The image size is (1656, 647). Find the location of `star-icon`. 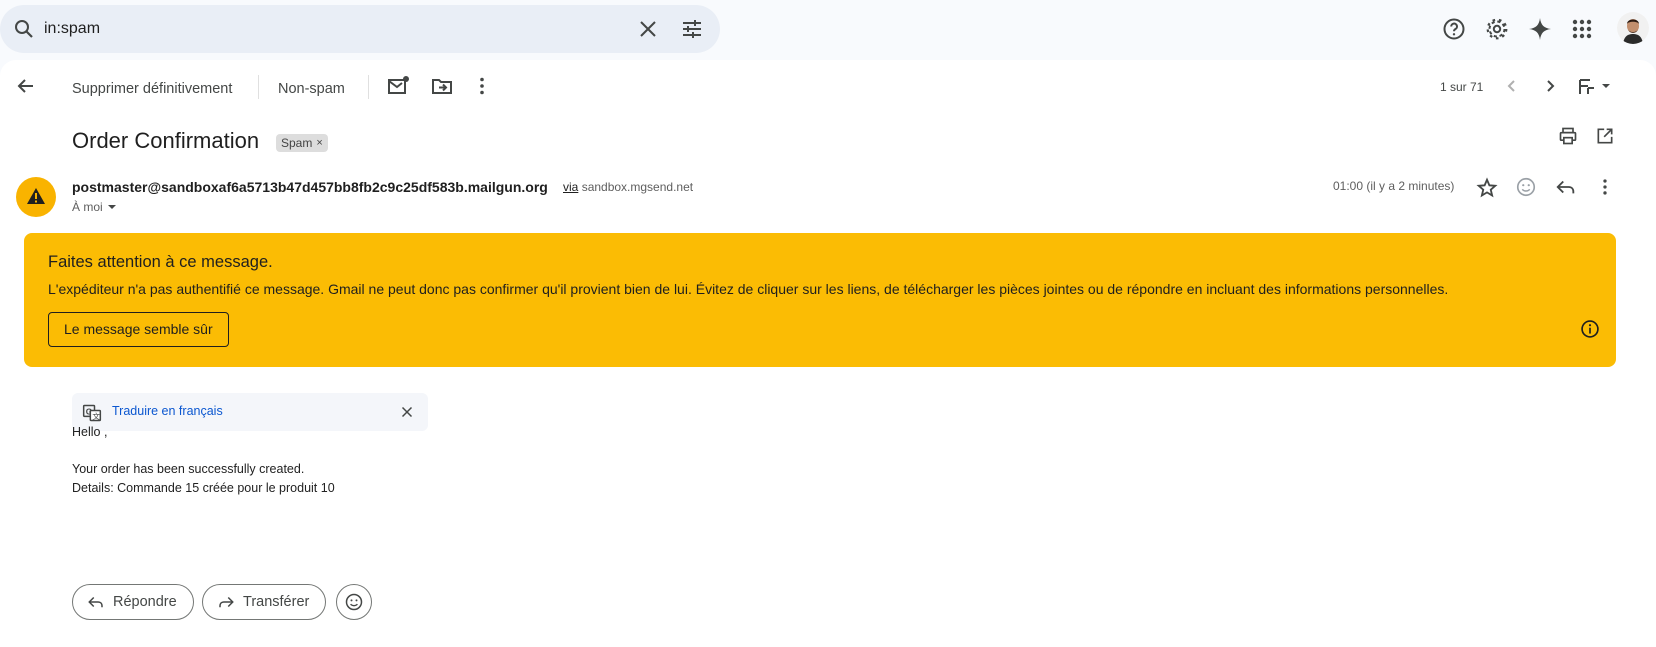

star-icon is located at coordinates (1487, 188).